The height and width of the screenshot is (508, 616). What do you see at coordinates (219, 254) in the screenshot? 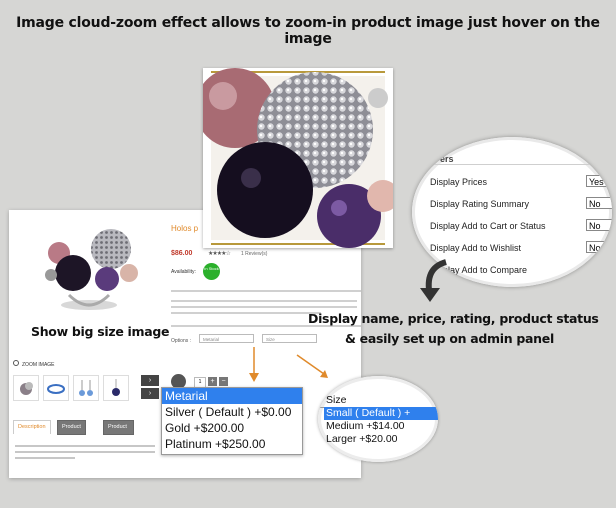
I see `rating-stars: ★★★★☆` at bounding box center [219, 254].